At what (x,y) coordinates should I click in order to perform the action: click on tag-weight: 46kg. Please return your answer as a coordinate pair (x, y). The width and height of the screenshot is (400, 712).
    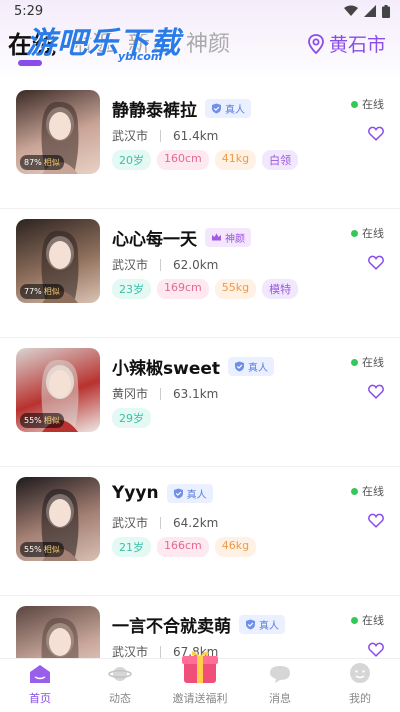
    Looking at the image, I should click on (235, 547).